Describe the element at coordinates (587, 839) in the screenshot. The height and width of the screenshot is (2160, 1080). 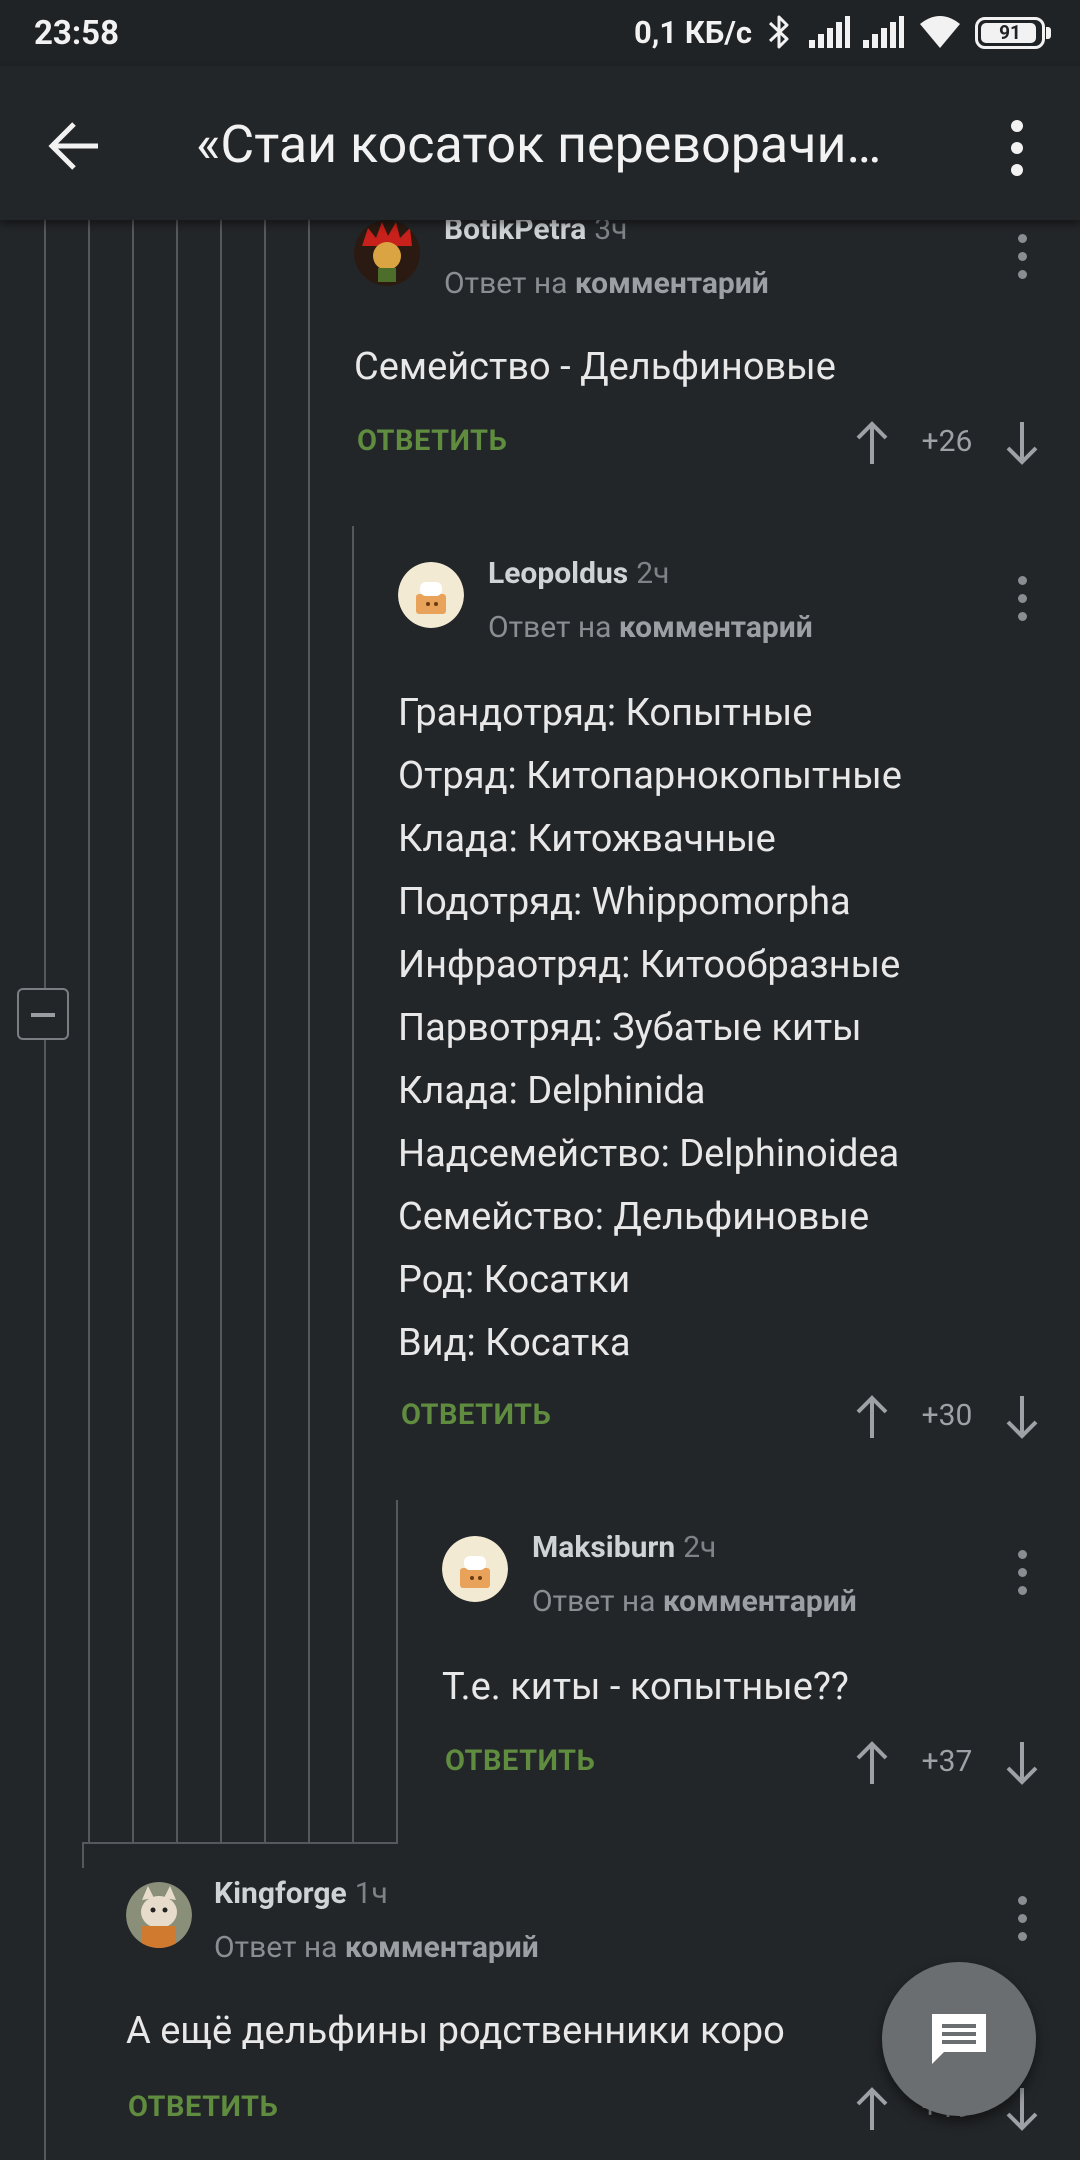
I see `comment-line: Клада: Китожвачные` at that location.